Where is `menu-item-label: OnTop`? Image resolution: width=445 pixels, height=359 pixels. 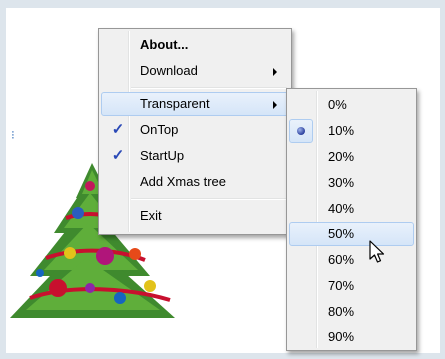 menu-item-label: OnTop is located at coordinates (159, 129).